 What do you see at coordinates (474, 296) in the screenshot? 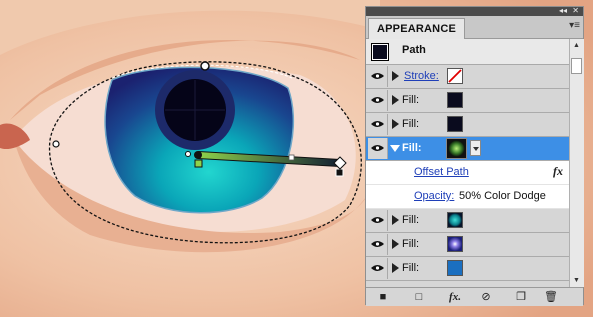
I see `panel-footer-toolbar: ■ □ fx. ⊘ ❐ 🗑` at bounding box center [474, 296].